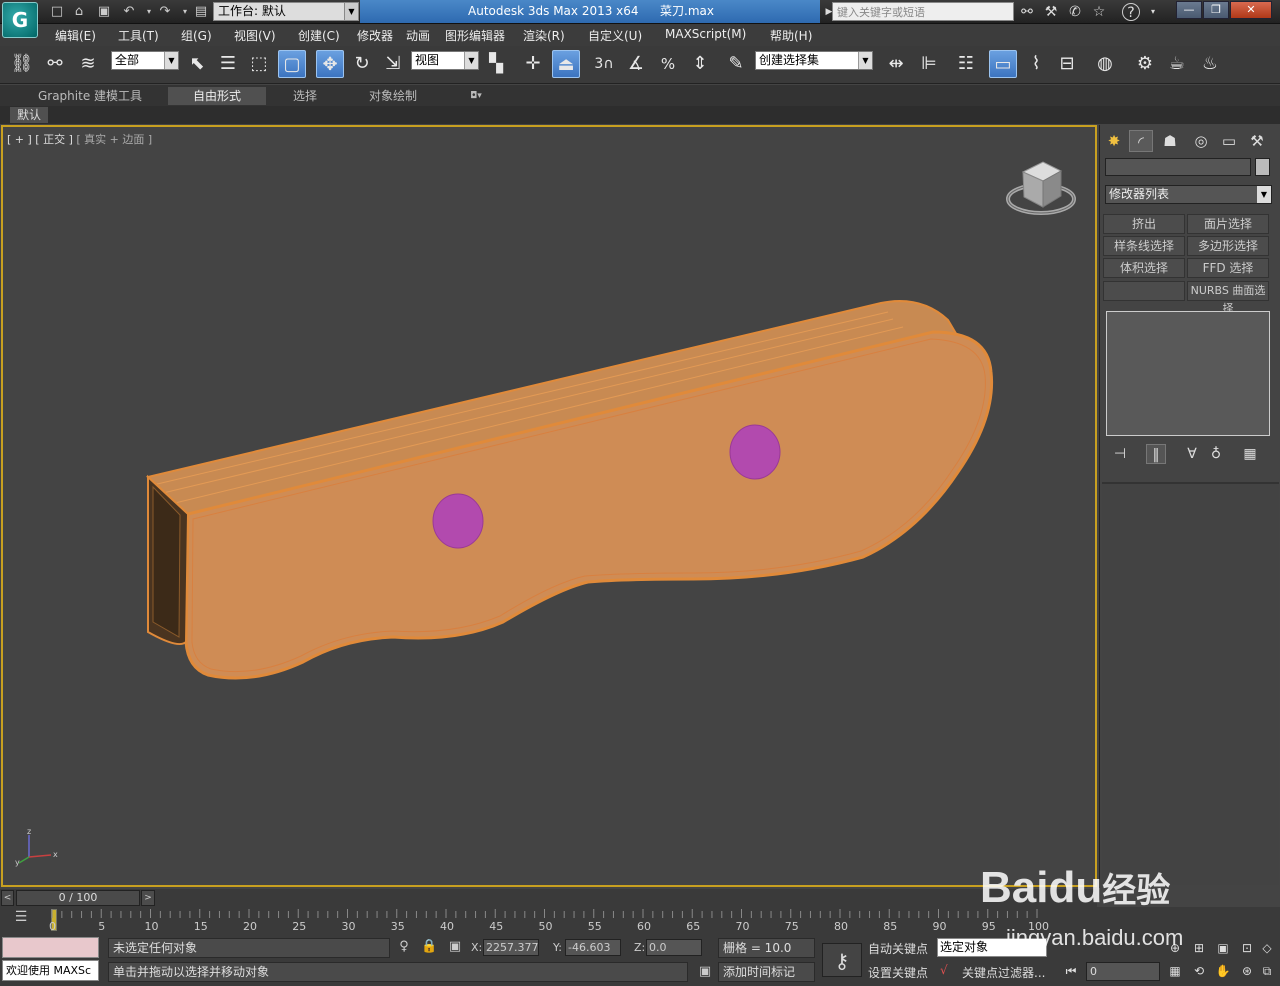 The image size is (1280, 986). Describe the element at coordinates (1228, 246) in the screenshot. I see `poly-select-button: 多边形选择` at that location.